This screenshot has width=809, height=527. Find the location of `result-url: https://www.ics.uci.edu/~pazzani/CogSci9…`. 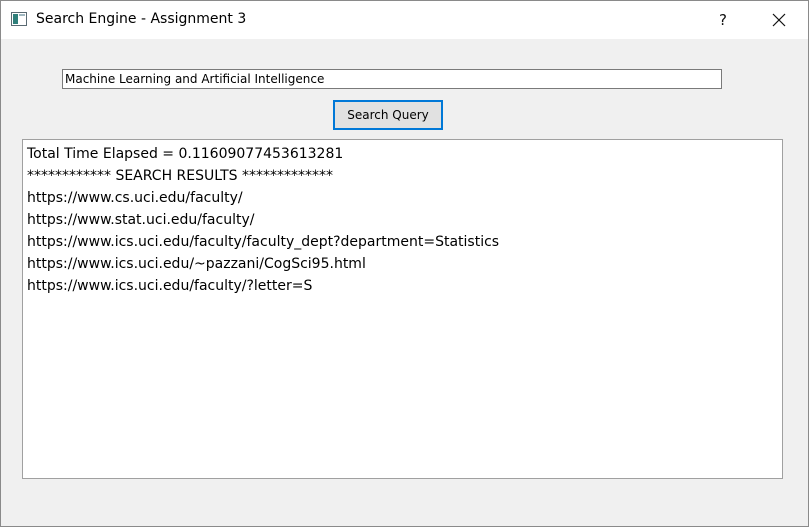

result-url: https://www.ics.uci.edu/~pazzani/CogSci9… is located at coordinates (196, 264).